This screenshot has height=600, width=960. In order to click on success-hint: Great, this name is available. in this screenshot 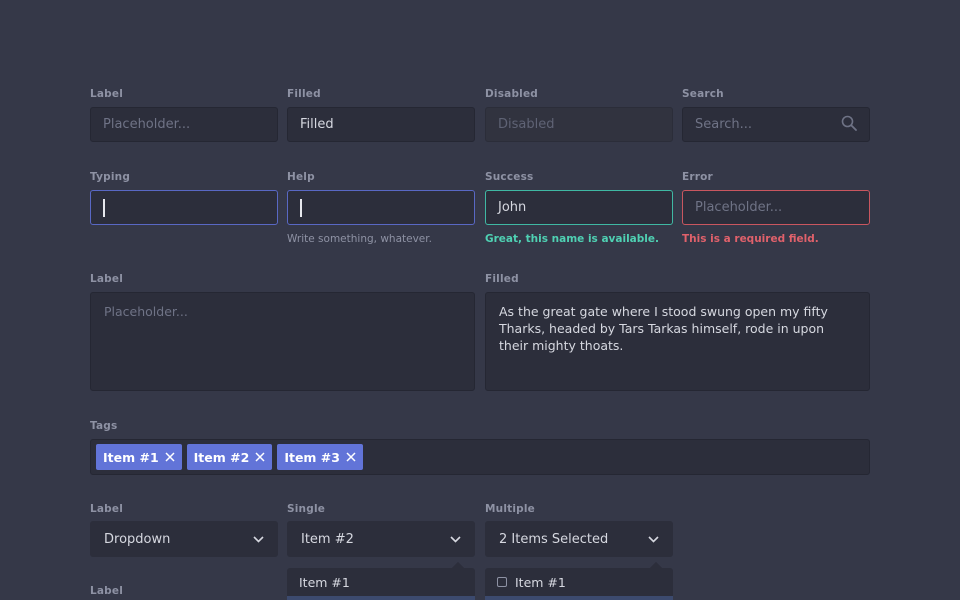, I will do `click(572, 239)`.